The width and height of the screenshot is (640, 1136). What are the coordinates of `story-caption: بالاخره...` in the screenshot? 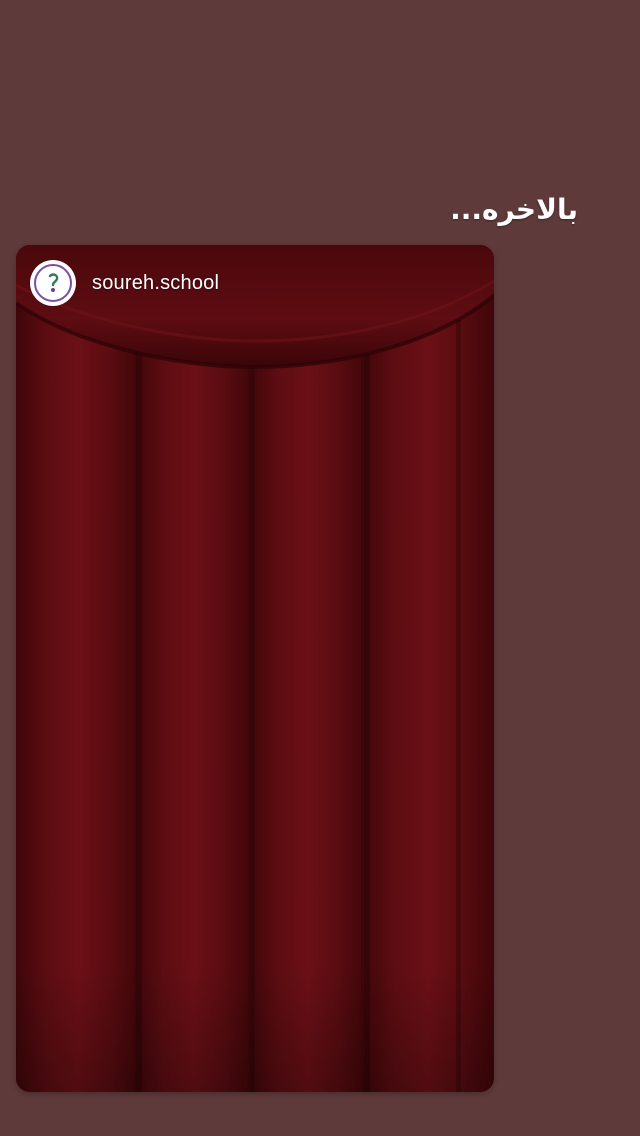 It's located at (514, 209).